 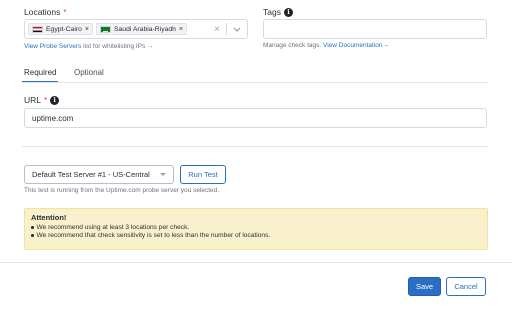 I want to click on egypt-flag-icon, so click(x=37, y=29).